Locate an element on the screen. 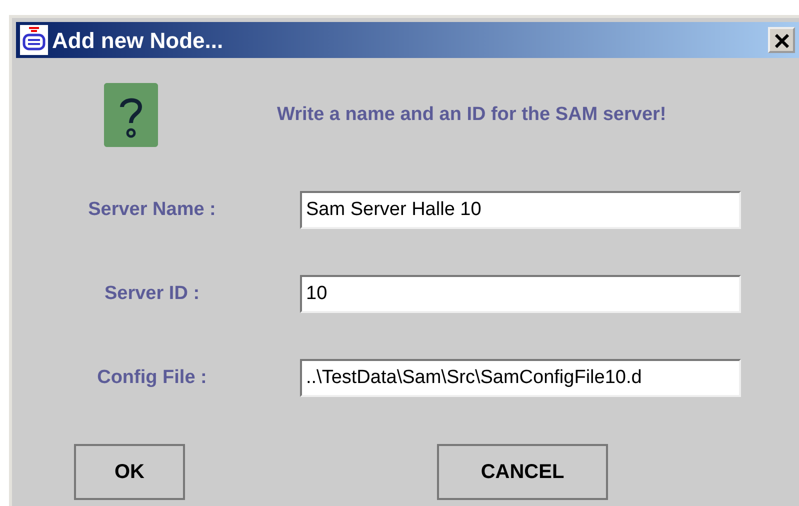 Image resolution: width=799 pixels, height=506 pixels. cancel-button: CANCEL is located at coordinates (522, 472).